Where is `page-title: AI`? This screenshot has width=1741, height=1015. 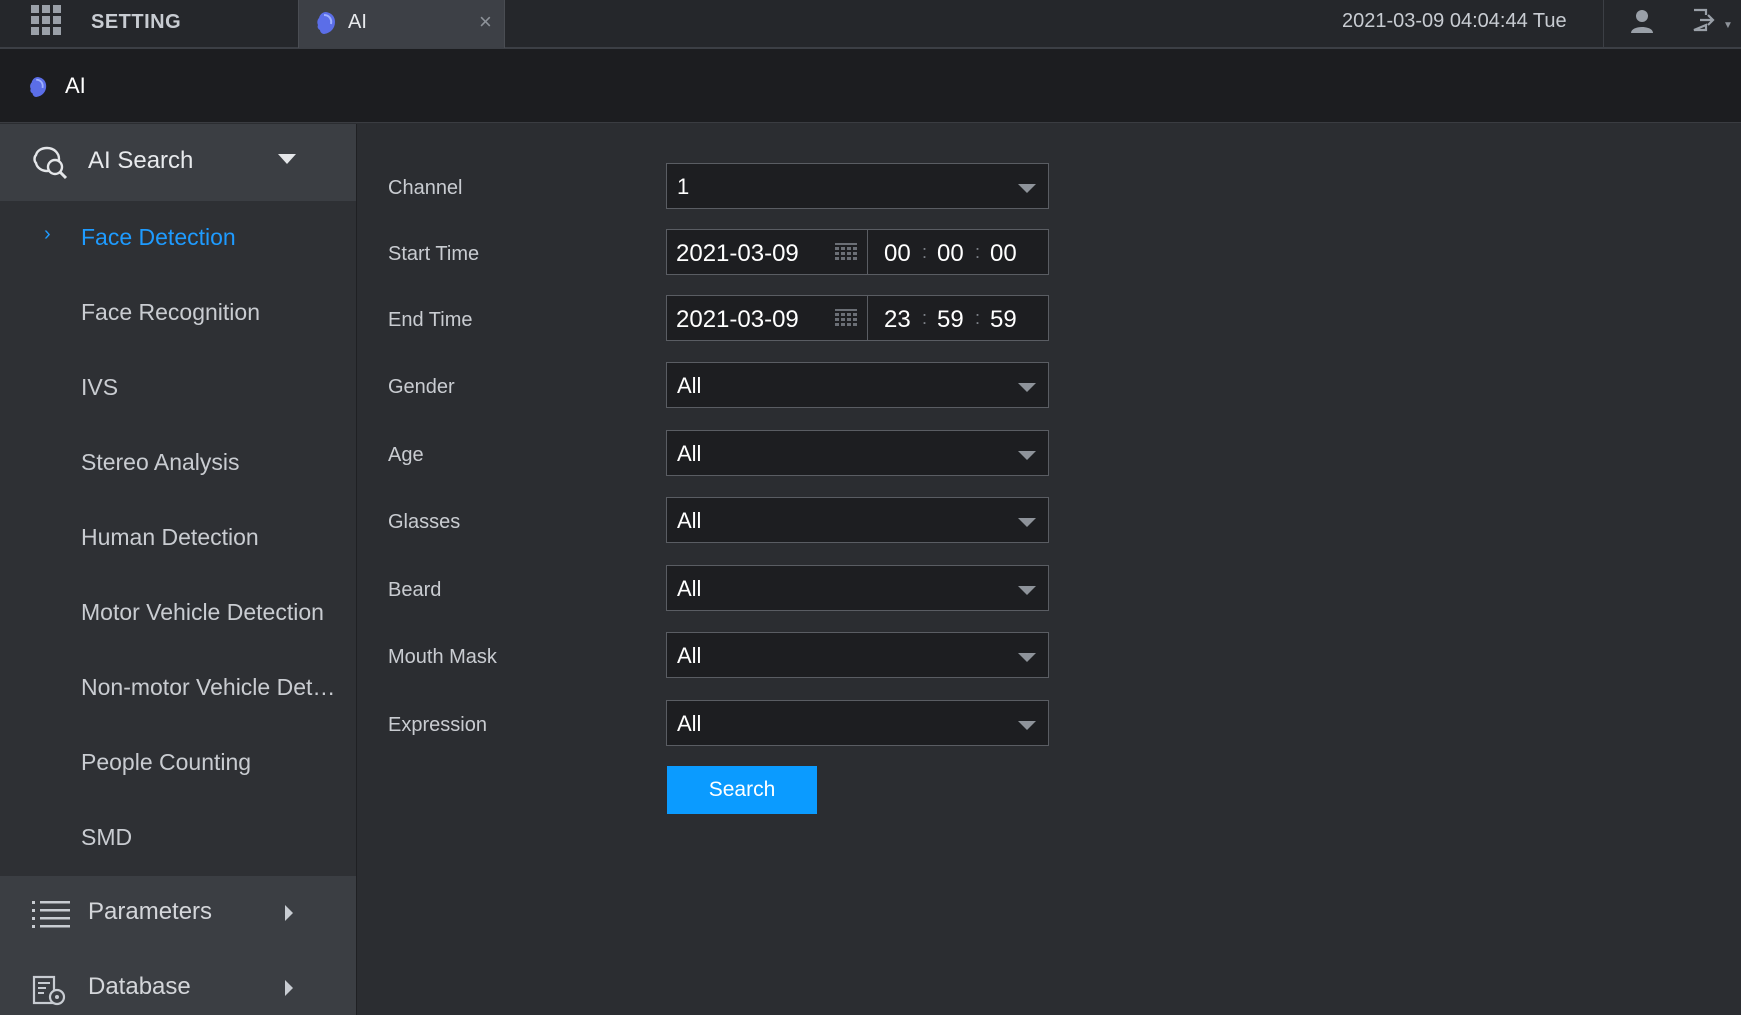 page-title: AI is located at coordinates (75, 85).